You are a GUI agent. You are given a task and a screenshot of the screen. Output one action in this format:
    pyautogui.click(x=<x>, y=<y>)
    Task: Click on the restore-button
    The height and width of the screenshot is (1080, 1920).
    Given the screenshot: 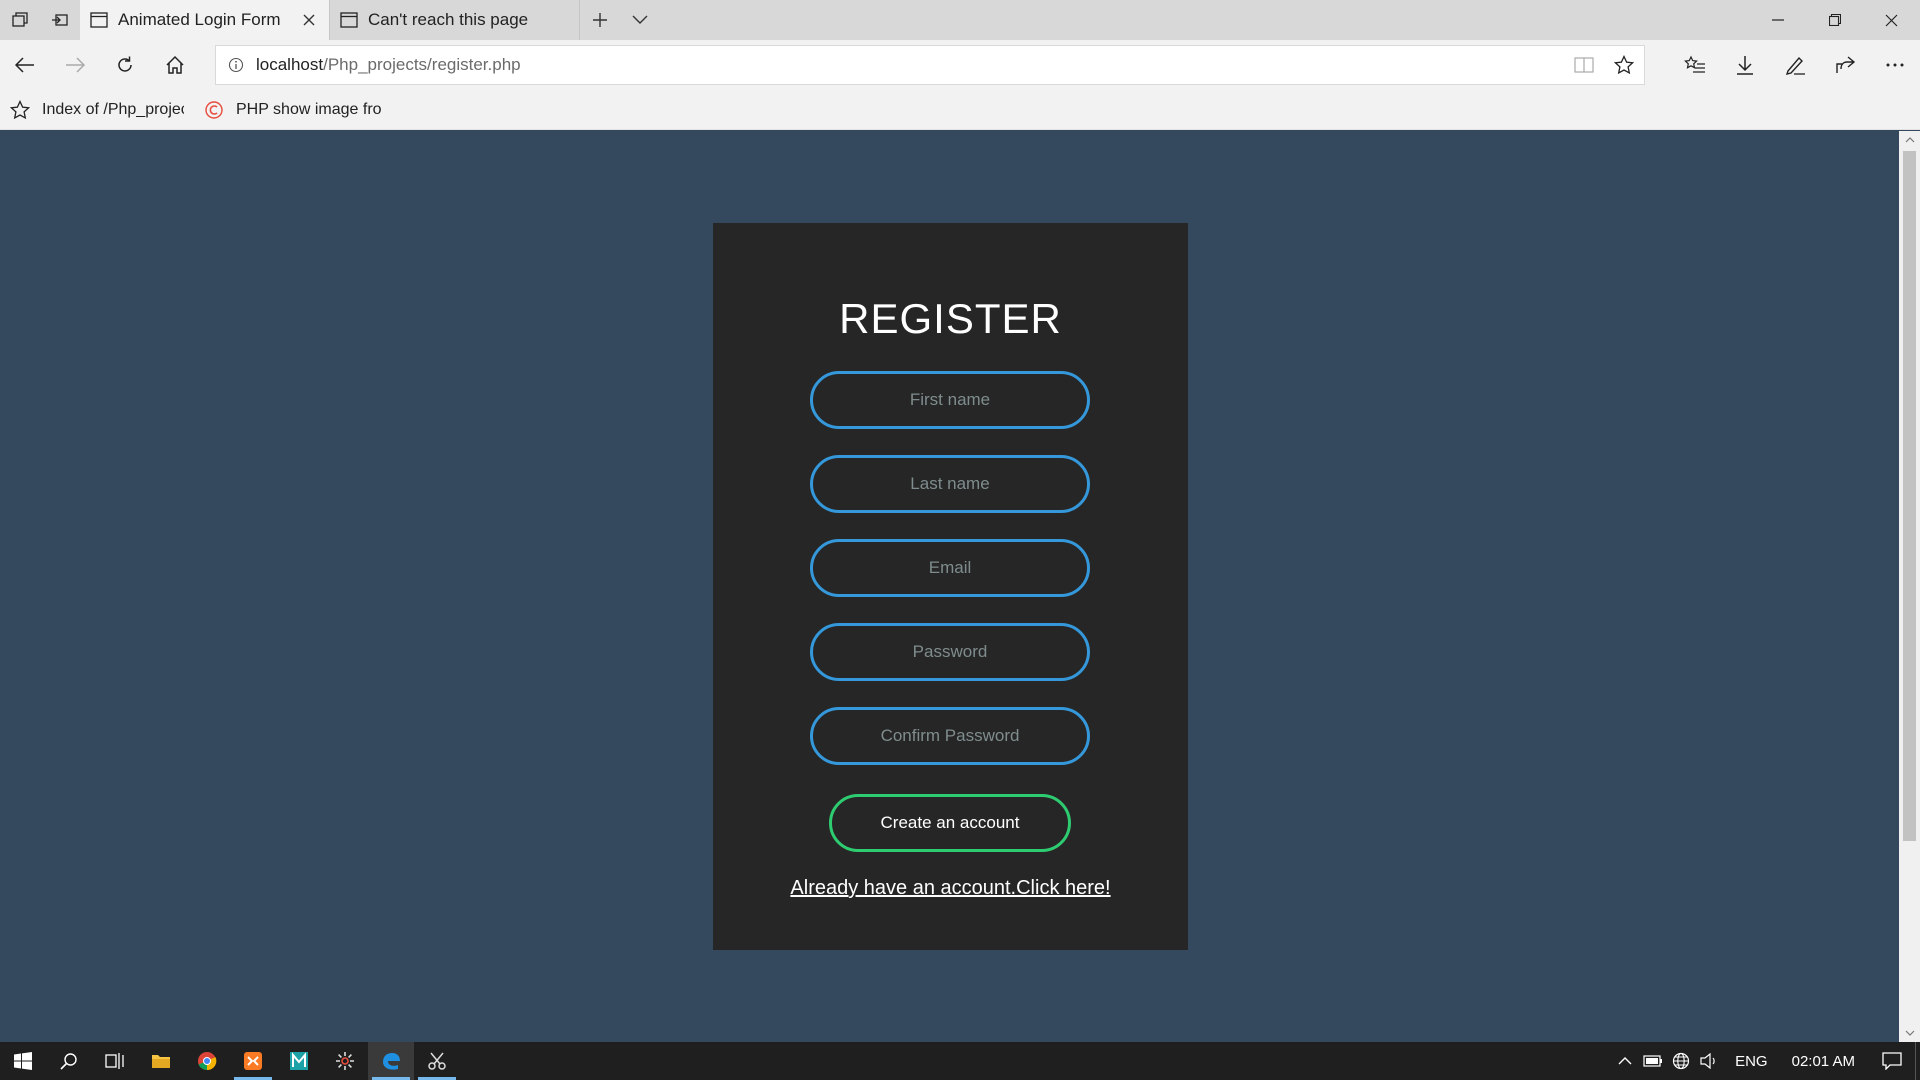 What is the action you would take?
    pyautogui.click(x=1834, y=20)
    